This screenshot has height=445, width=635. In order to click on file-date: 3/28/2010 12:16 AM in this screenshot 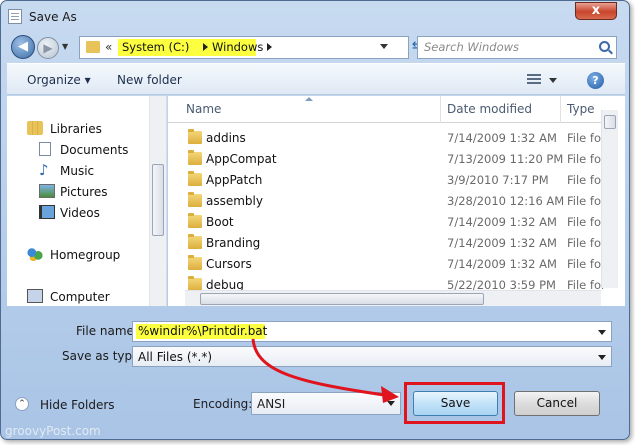, I will do `click(506, 201)`.